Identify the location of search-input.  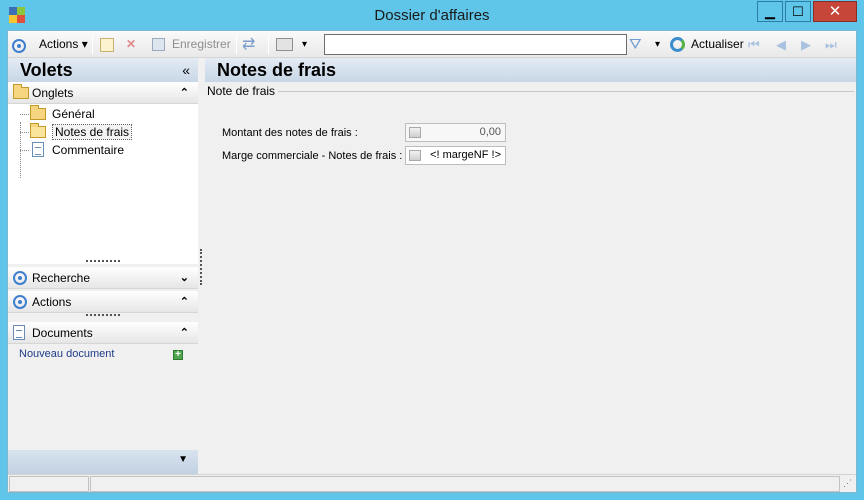
(475, 44).